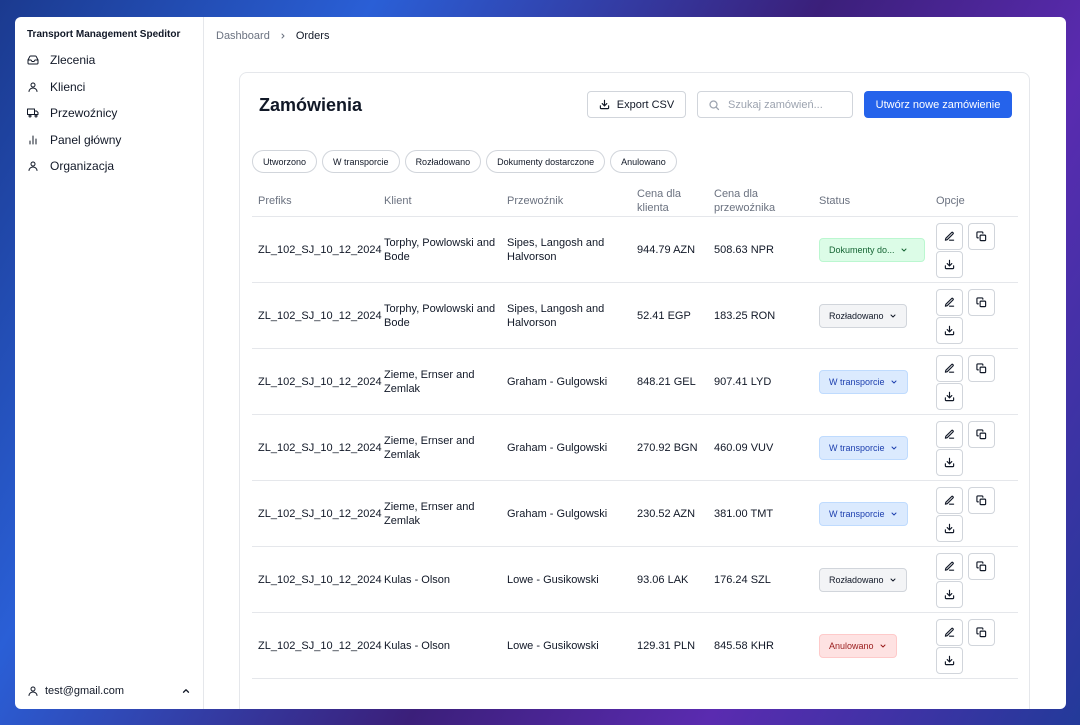  Describe the element at coordinates (744, 513) in the screenshot. I see `cell-price-carrier: 381.00 TMT` at that location.